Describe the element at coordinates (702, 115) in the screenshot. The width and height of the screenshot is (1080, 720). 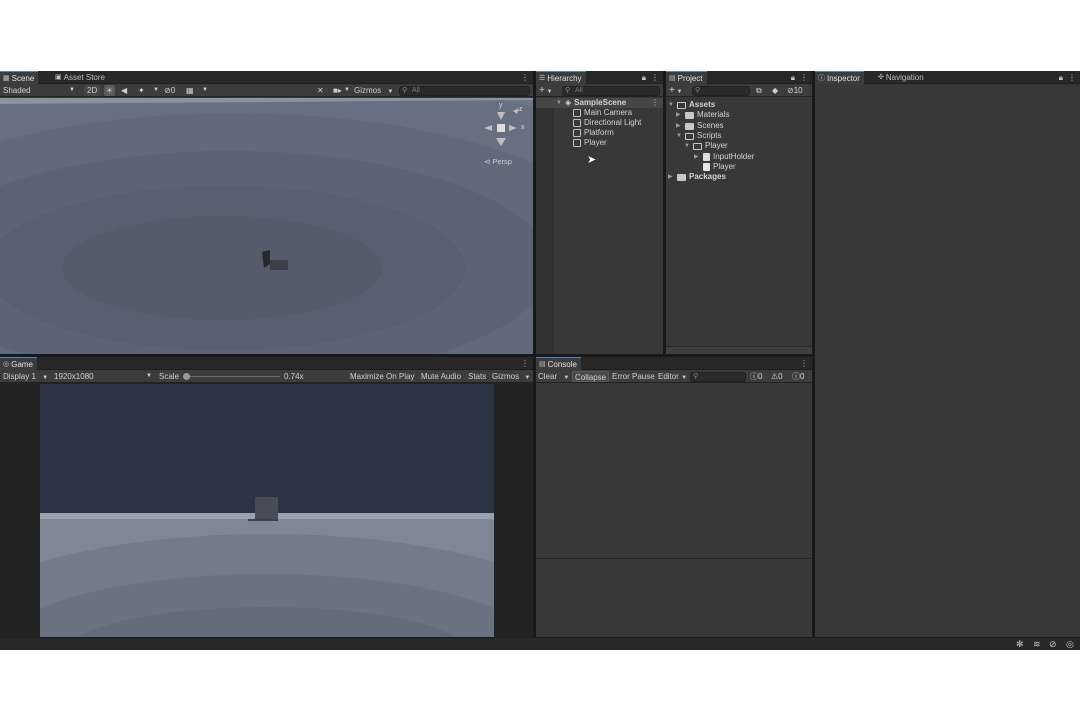
I see `tree-materials: ▶ Materials` at that location.